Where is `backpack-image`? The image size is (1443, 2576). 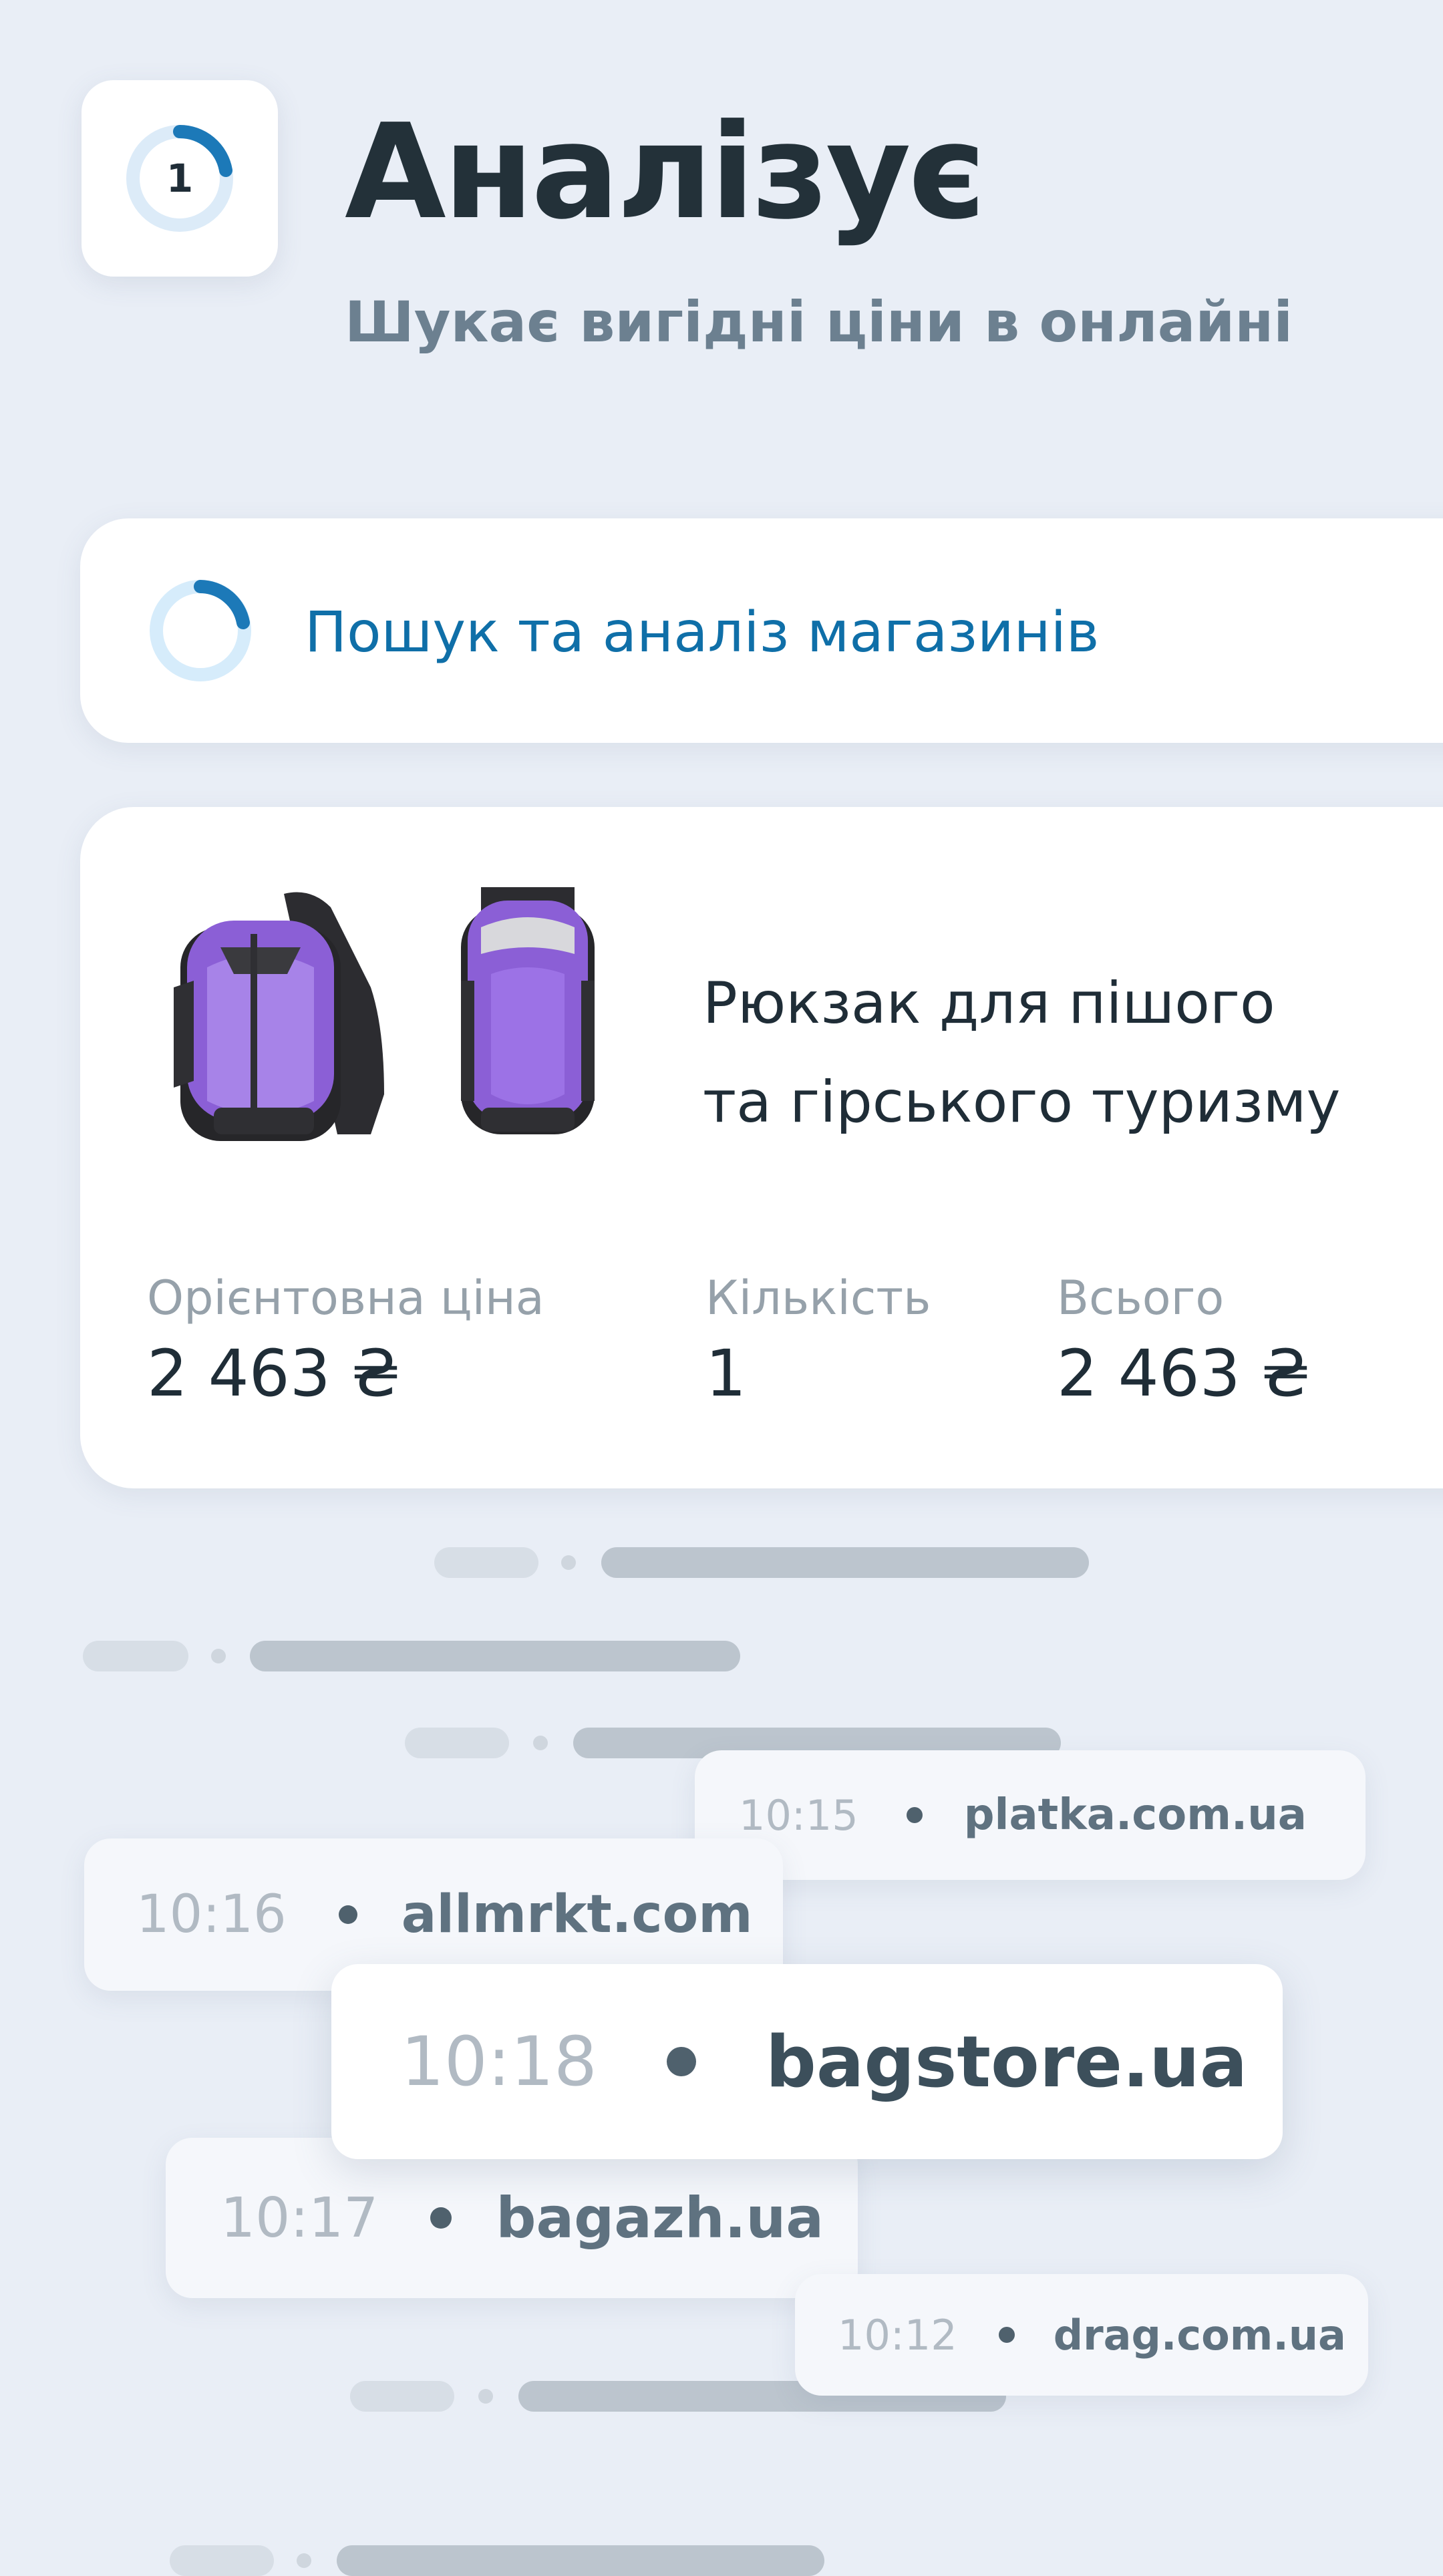 backpack-image is located at coordinates (384, 1014).